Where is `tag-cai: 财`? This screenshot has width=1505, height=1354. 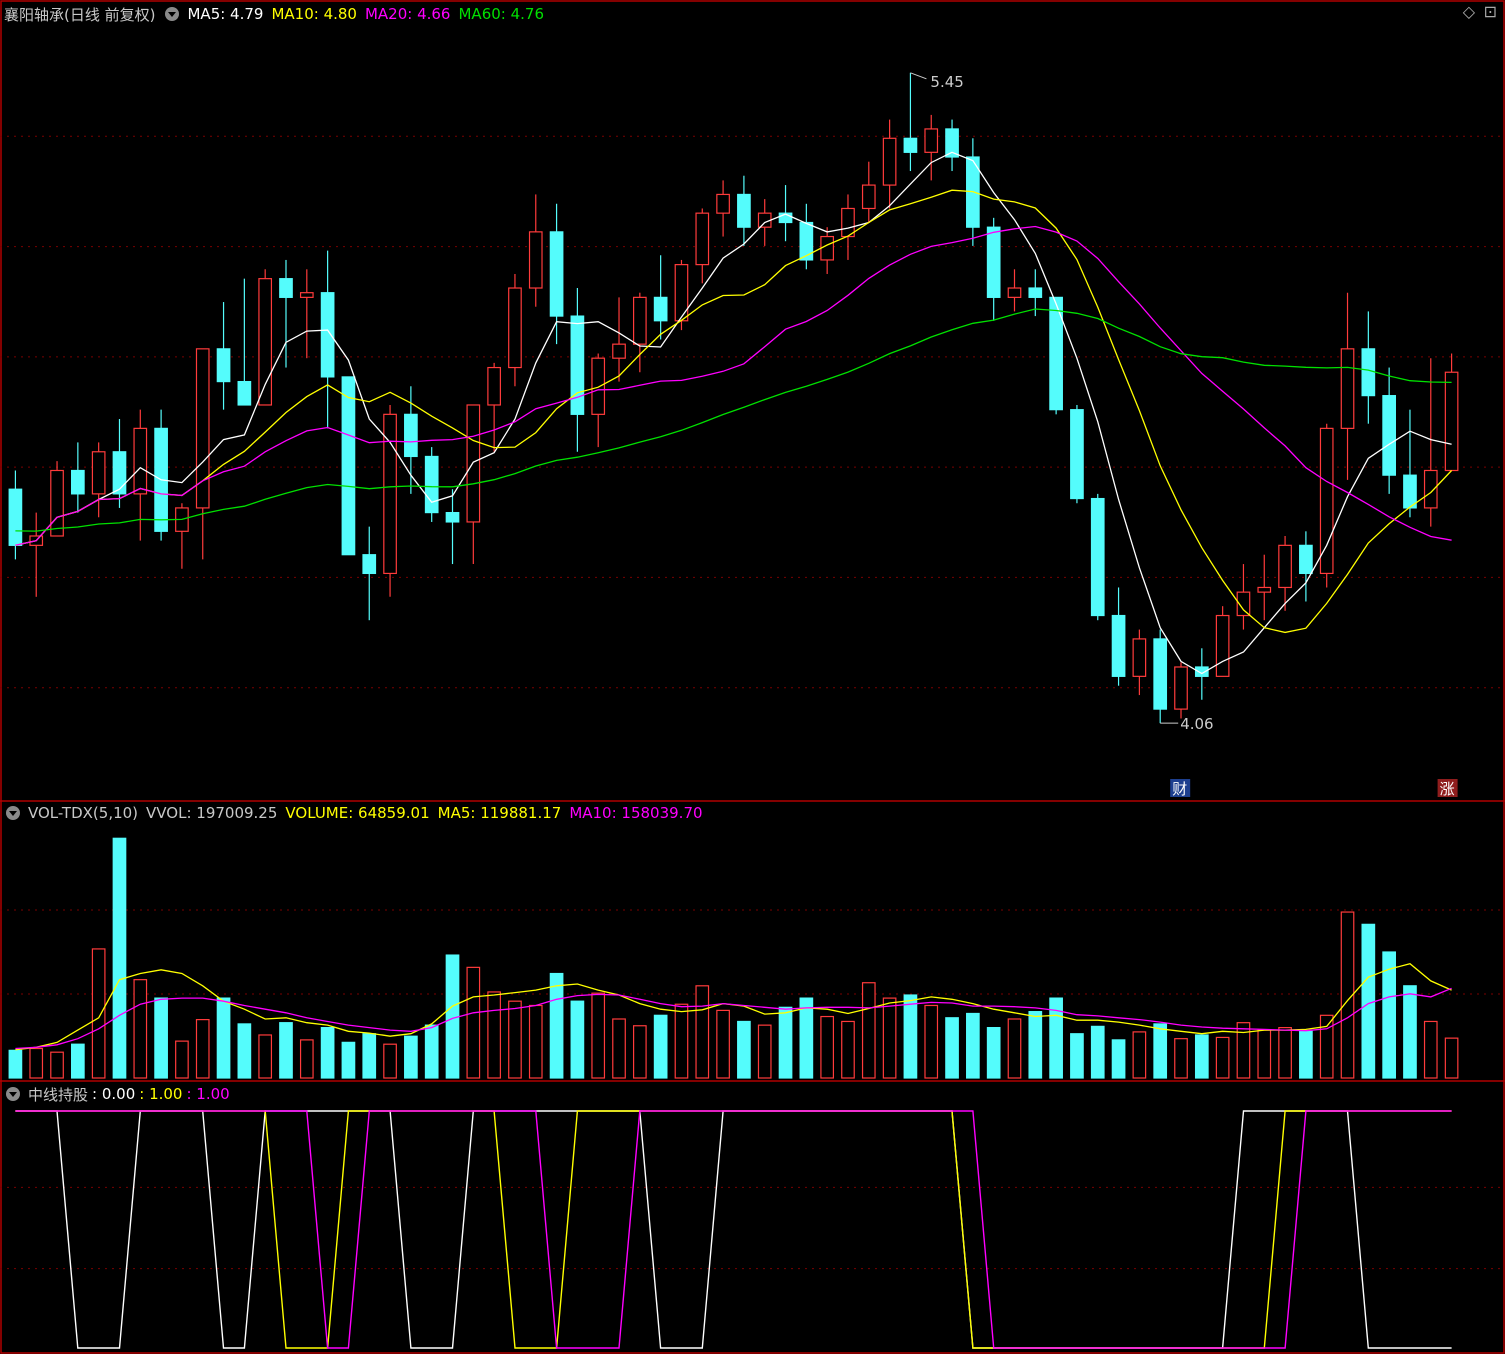 tag-cai: 财 is located at coordinates (1179, 789).